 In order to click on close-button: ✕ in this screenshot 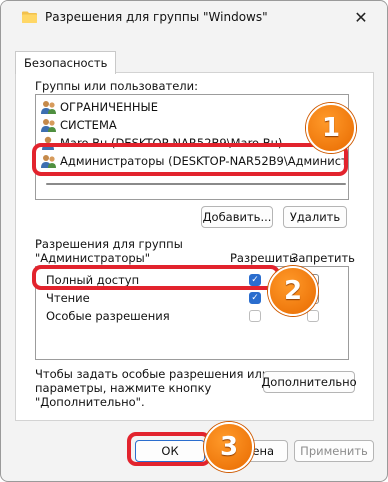, I will do `click(361, 17)`.